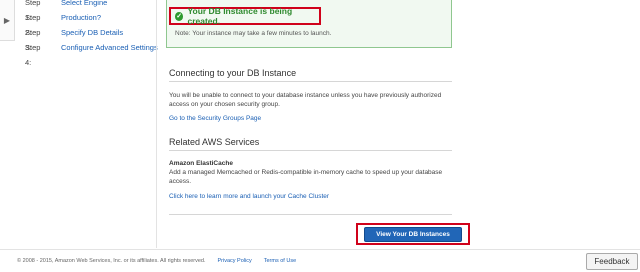 This screenshot has height=272, width=640. Describe the element at coordinates (240, 16) in the screenshot. I see `status-title-text: Your DB Instance is being created.` at that location.